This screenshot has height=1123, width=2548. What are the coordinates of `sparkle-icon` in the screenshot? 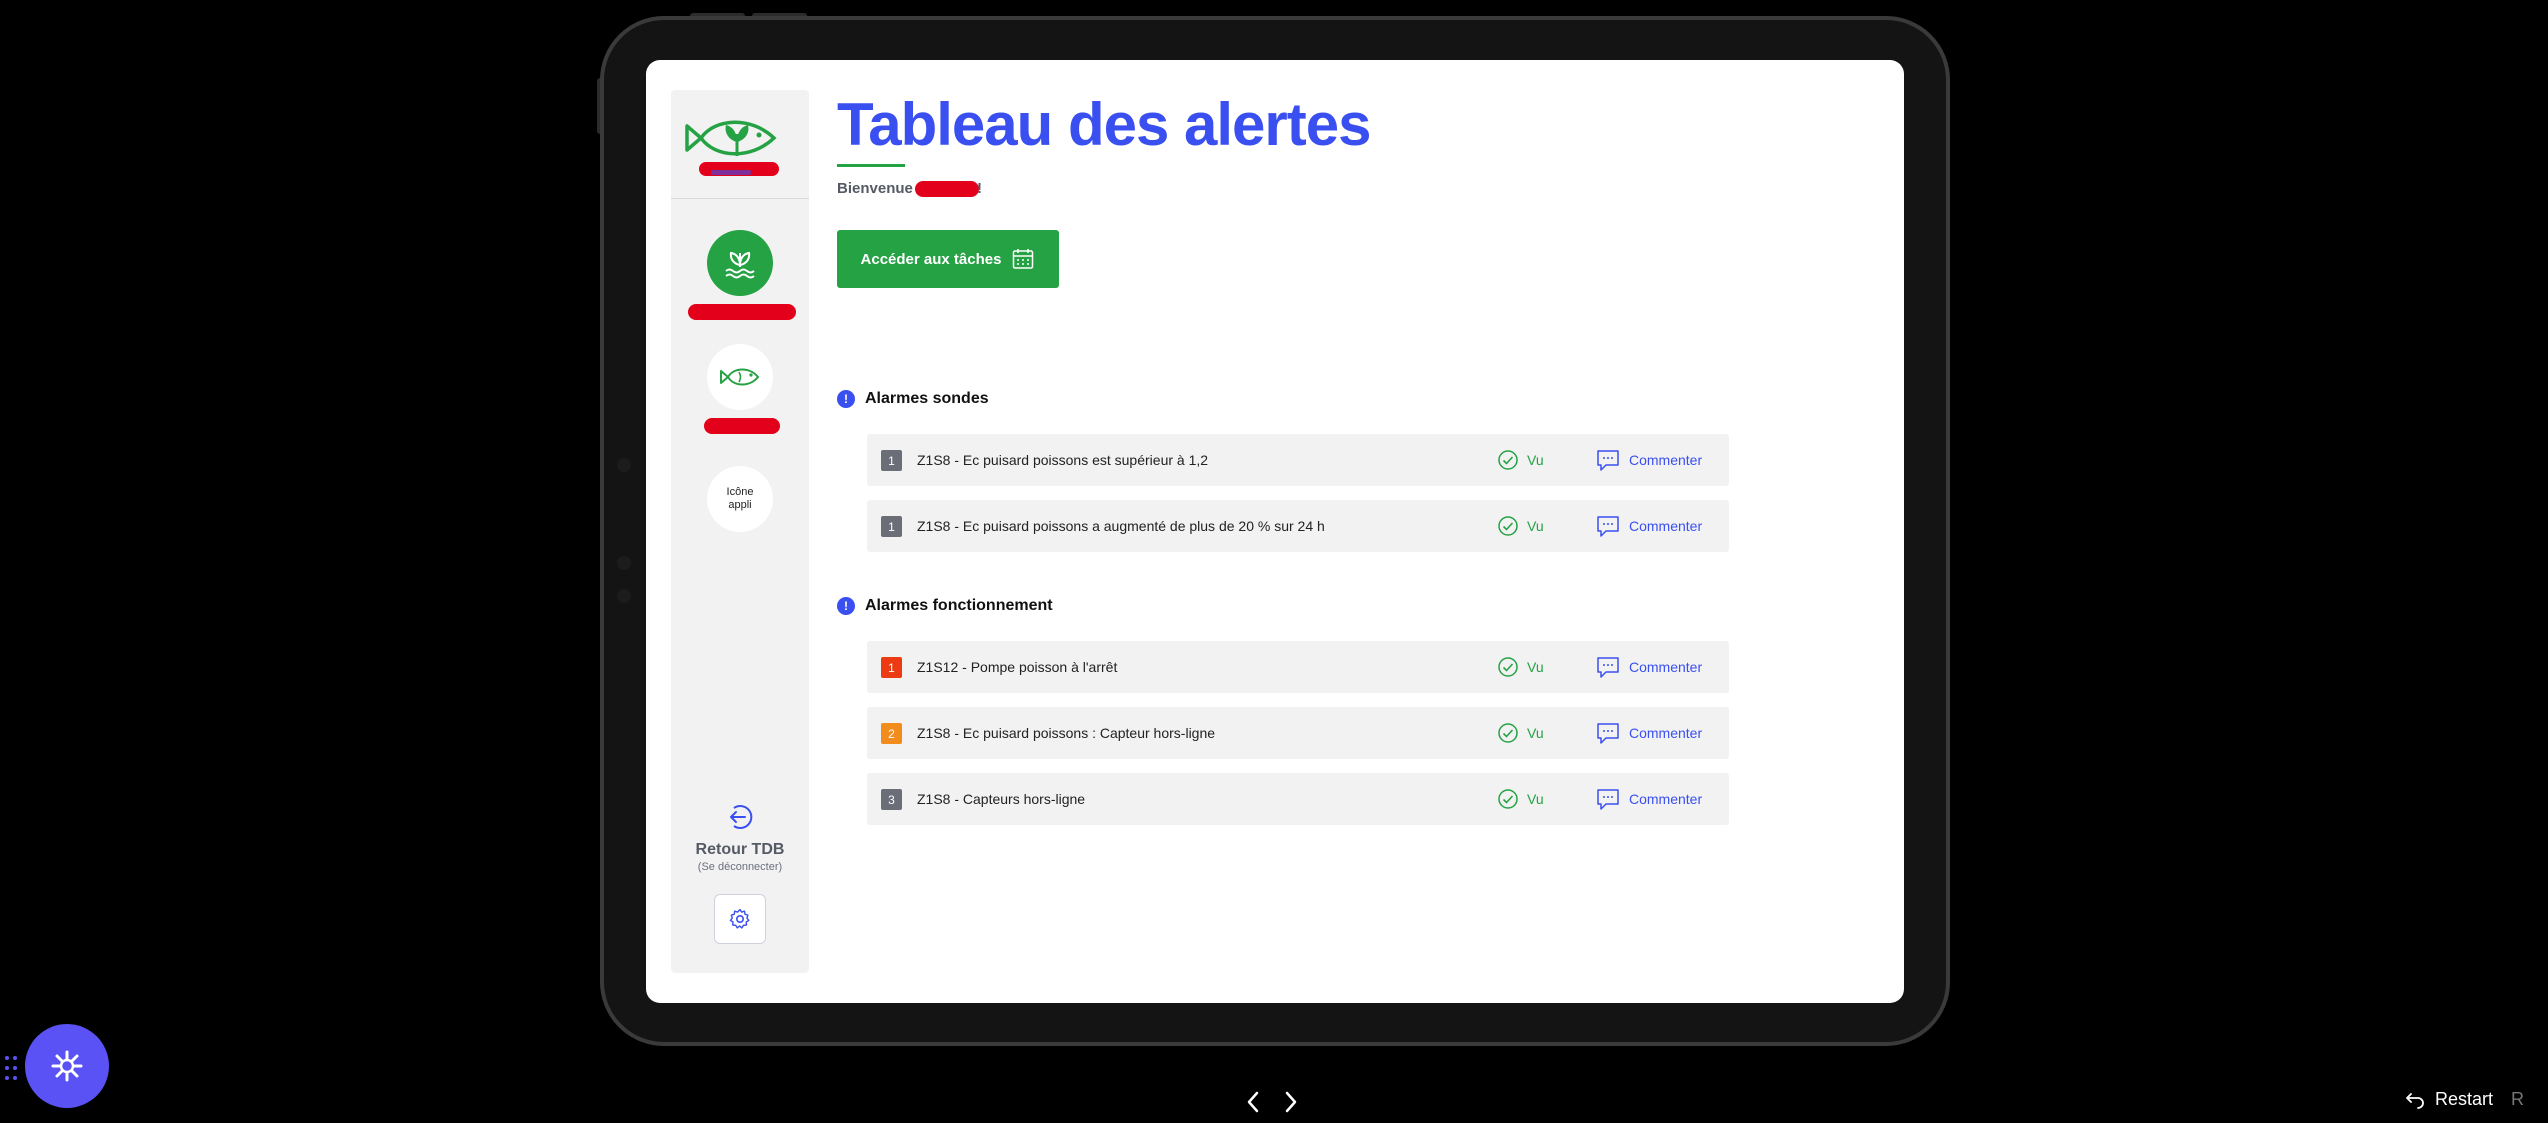 It's located at (67, 1066).